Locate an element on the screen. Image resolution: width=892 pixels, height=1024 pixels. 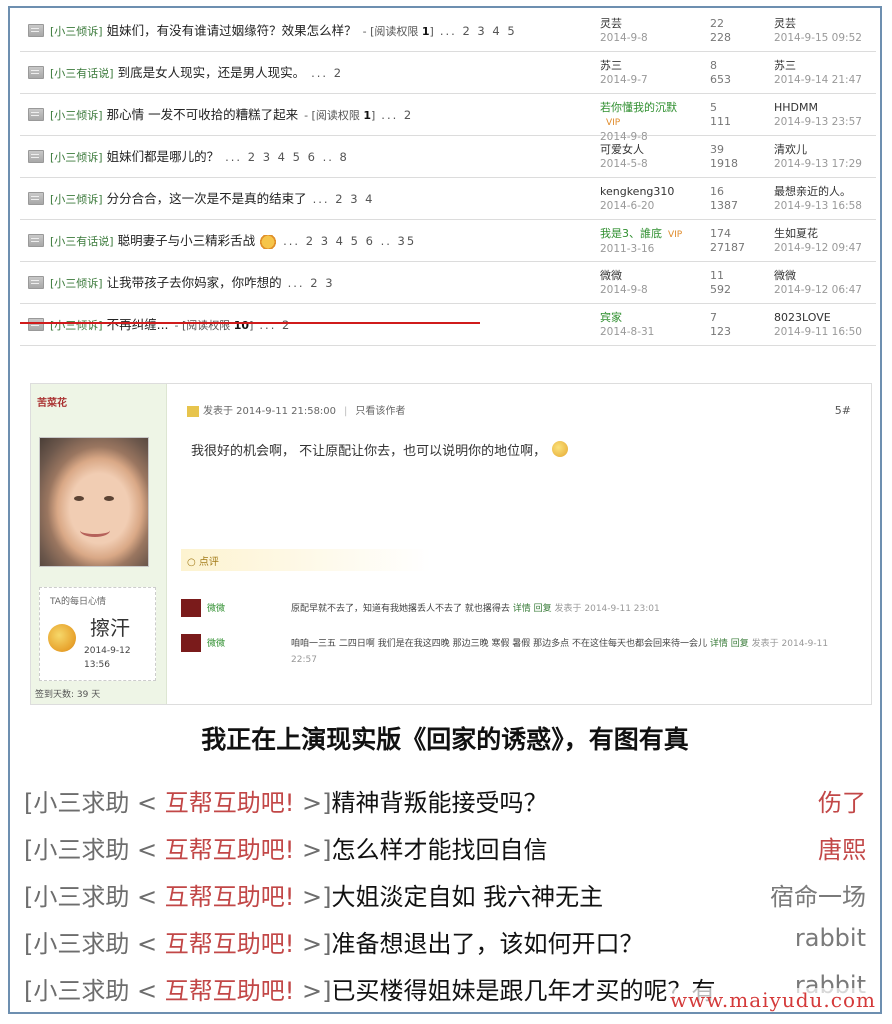
thread-subject-link: 姐妹们都是哪儿的？ is located at coordinates (163, 156).